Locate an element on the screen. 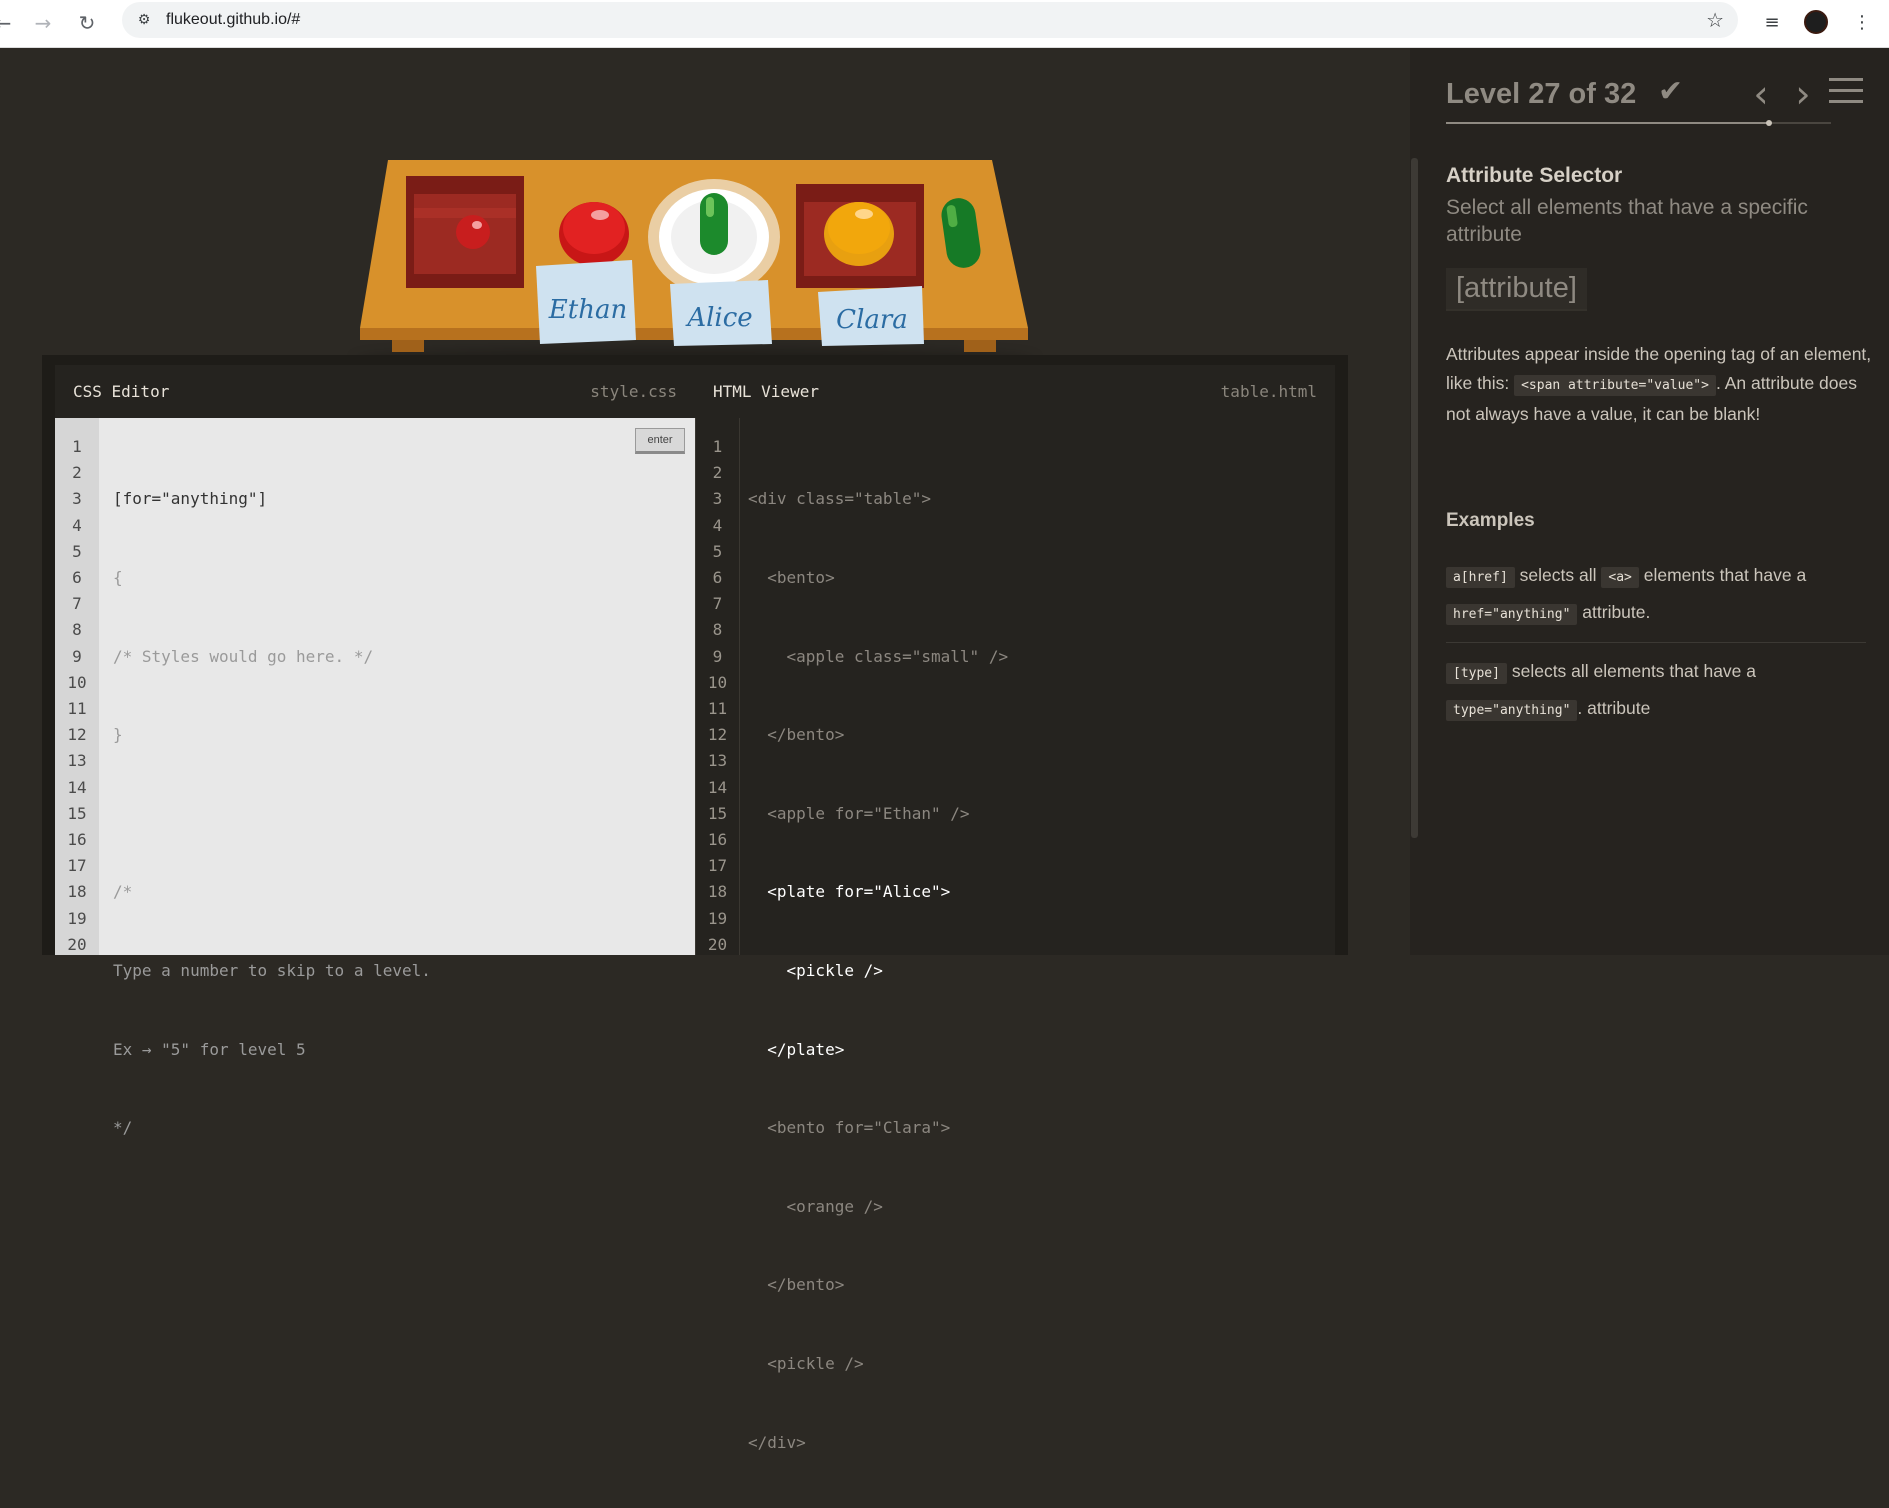  html-file-name: table.html is located at coordinates (1268, 391).